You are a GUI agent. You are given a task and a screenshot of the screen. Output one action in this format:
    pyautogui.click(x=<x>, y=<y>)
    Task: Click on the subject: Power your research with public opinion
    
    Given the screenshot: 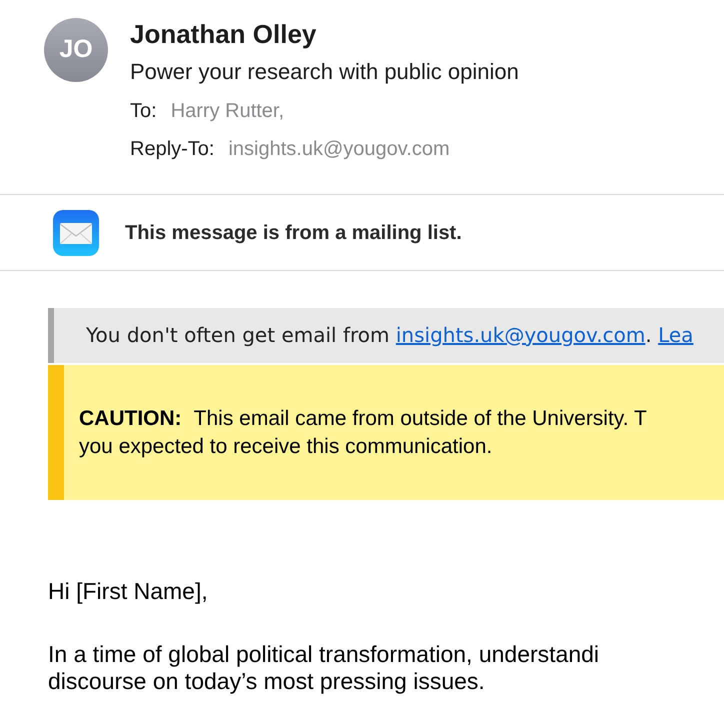 What is the action you would take?
    pyautogui.click(x=324, y=72)
    